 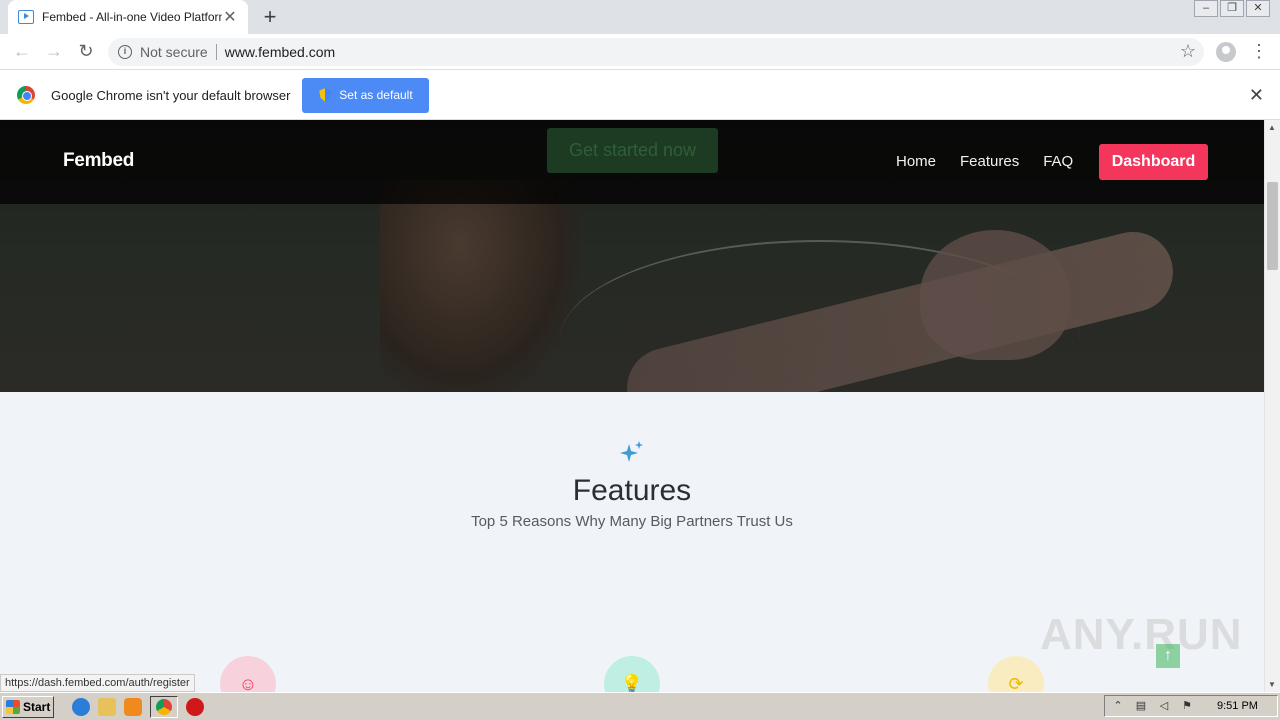 What do you see at coordinates (1272, 127) in the screenshot?
I see `scroll-up-arrow-icon: ▲` at bounding box center [1272, 127].